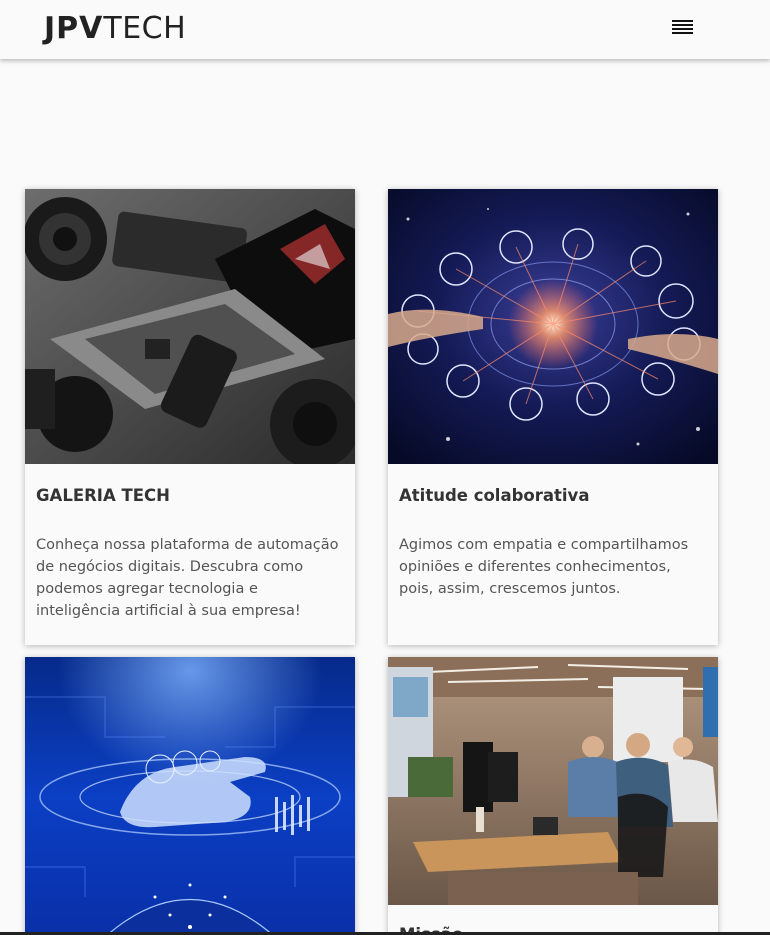 This screenshot has height=935, width=770. What do you see at coordinates (553, 781) in the screenshot?
I see `office-team-photo` at bounding box center [553, 781].